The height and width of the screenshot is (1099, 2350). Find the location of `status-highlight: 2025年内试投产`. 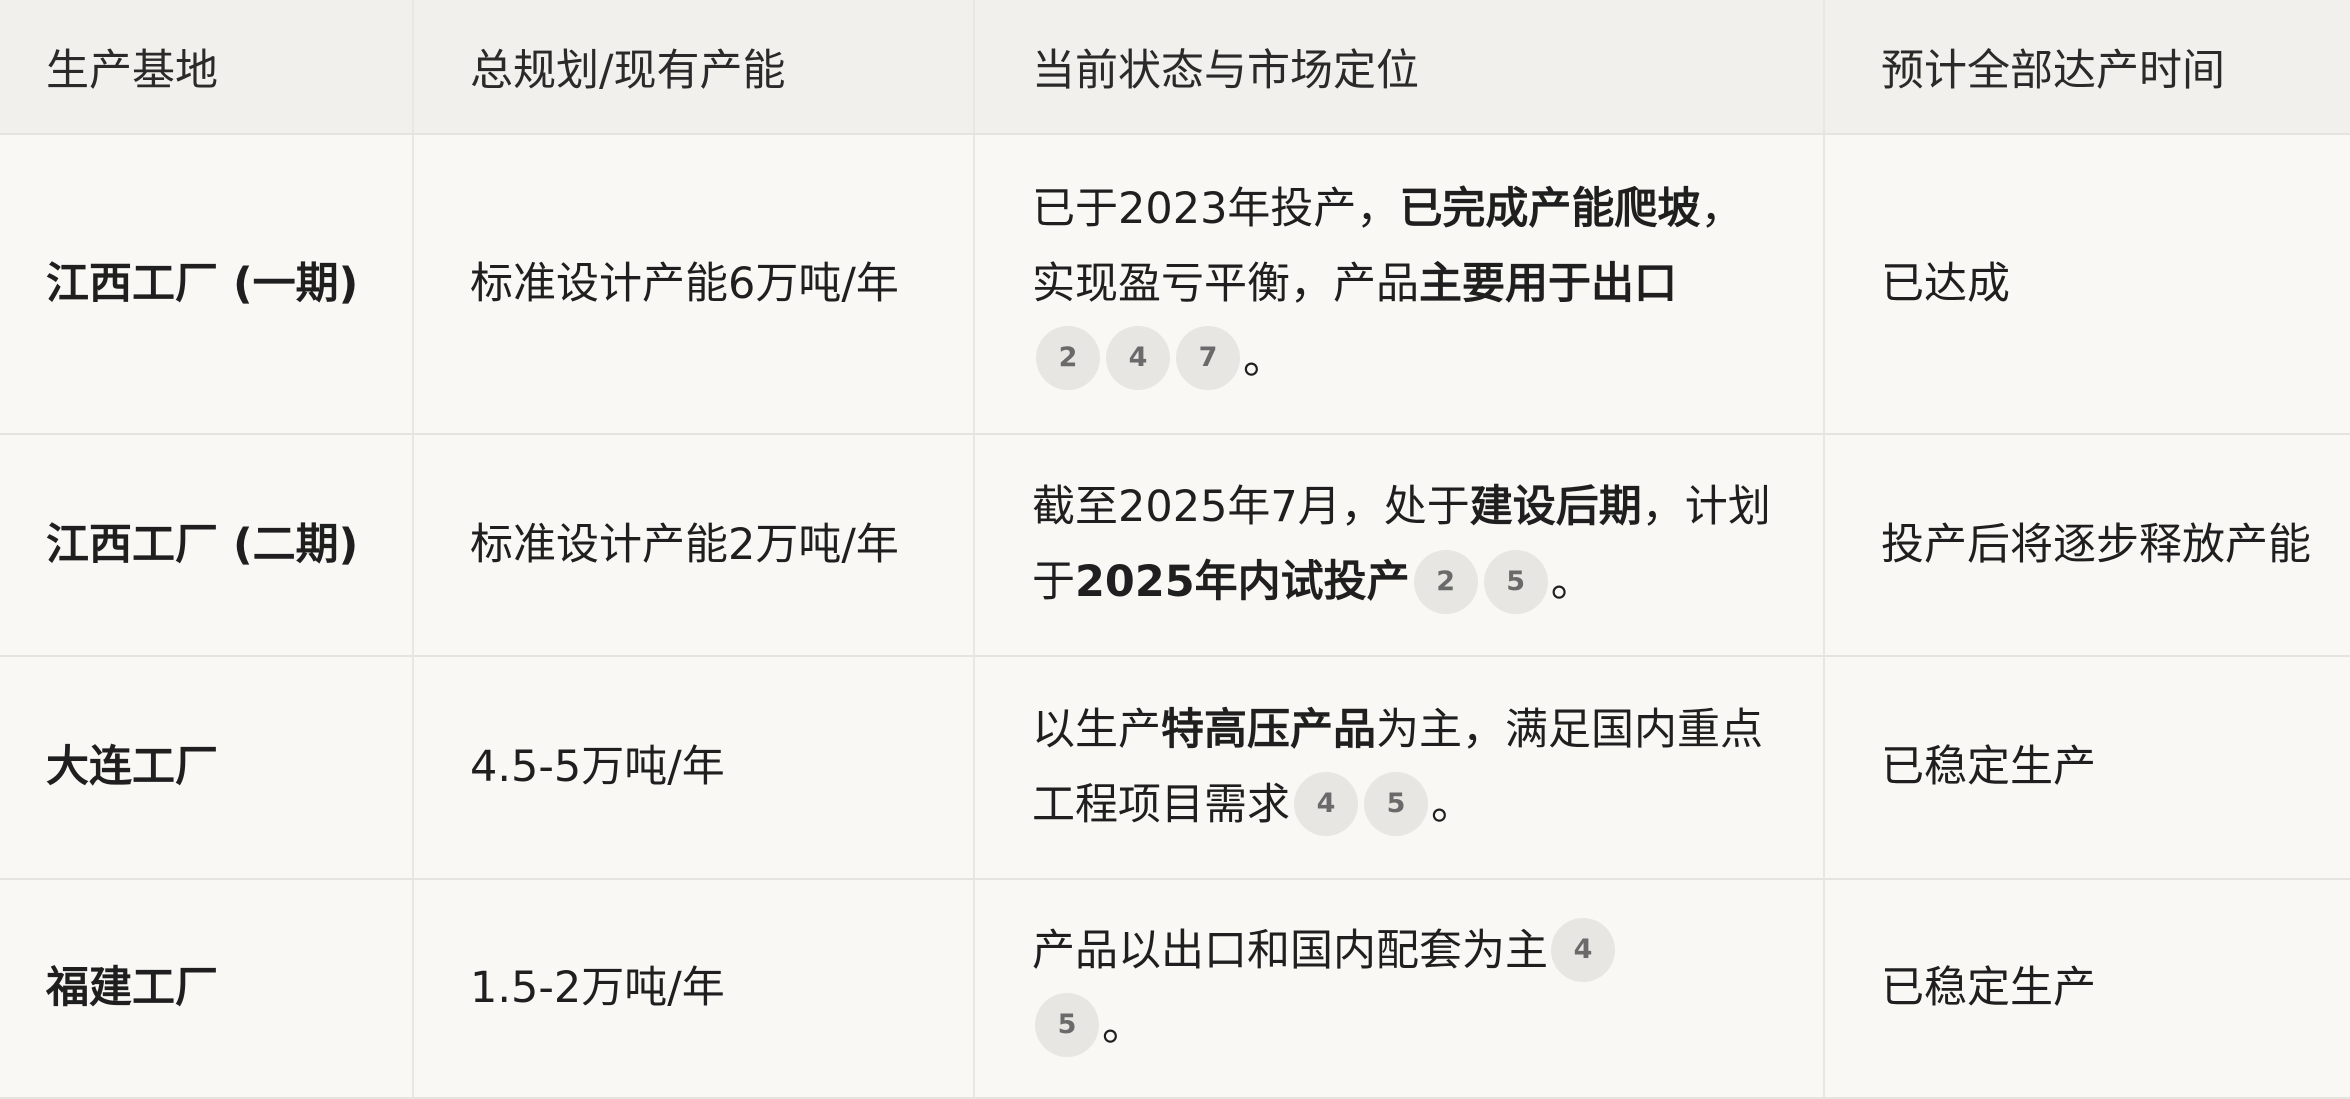

status-highlight: 2025年内试投产 is located at coordinates (1242, 582).